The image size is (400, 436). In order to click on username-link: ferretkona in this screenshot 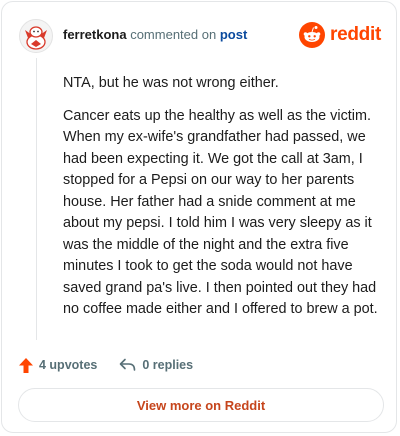, I will do `click(95, 34)`.